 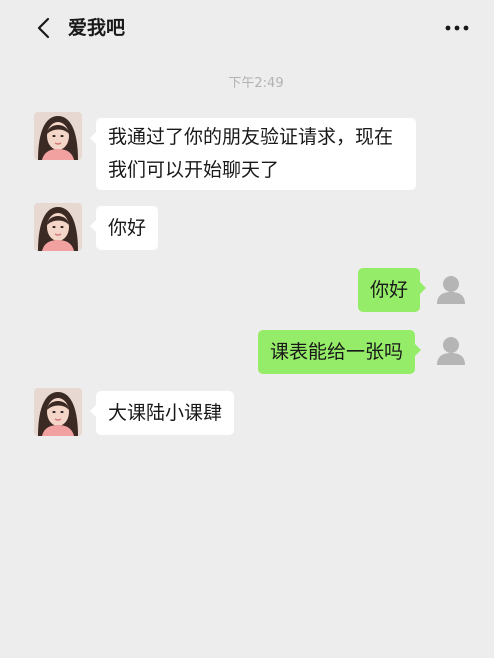 What do you see at coordinates (194, 170) in the screenshot?
I see `message-text-line: 我们可以开始聊天了` at bounding box center [194, 170].